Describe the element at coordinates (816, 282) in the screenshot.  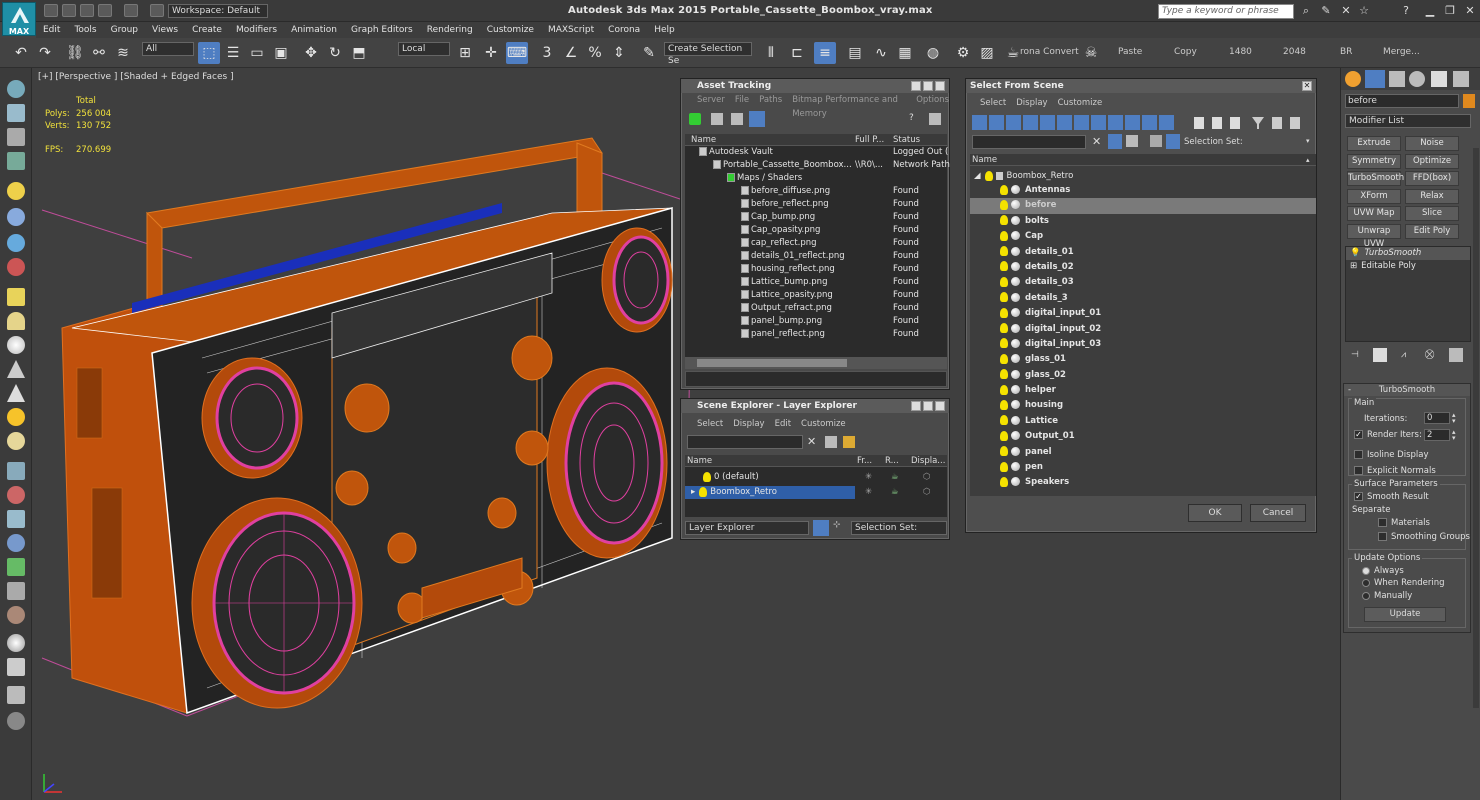
I see `asset-row: Lattice_bump.png Found` at that location.